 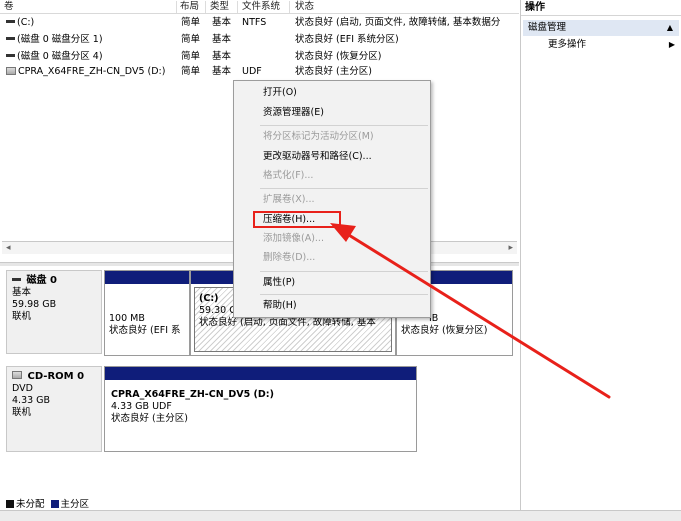 I want to click on volume-name: (磁盘 0 磁盘分区 4), so click(x=60, y=56).